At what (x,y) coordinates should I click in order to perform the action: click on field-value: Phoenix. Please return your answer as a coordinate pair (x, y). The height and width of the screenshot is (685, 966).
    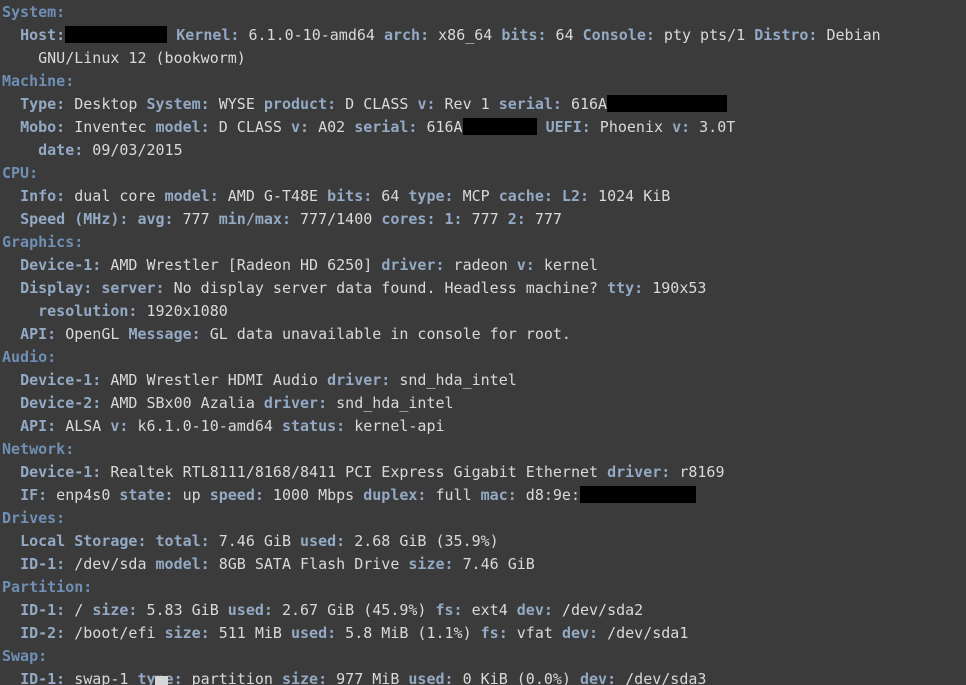
    Looking at the image, I should click on (631, 127).